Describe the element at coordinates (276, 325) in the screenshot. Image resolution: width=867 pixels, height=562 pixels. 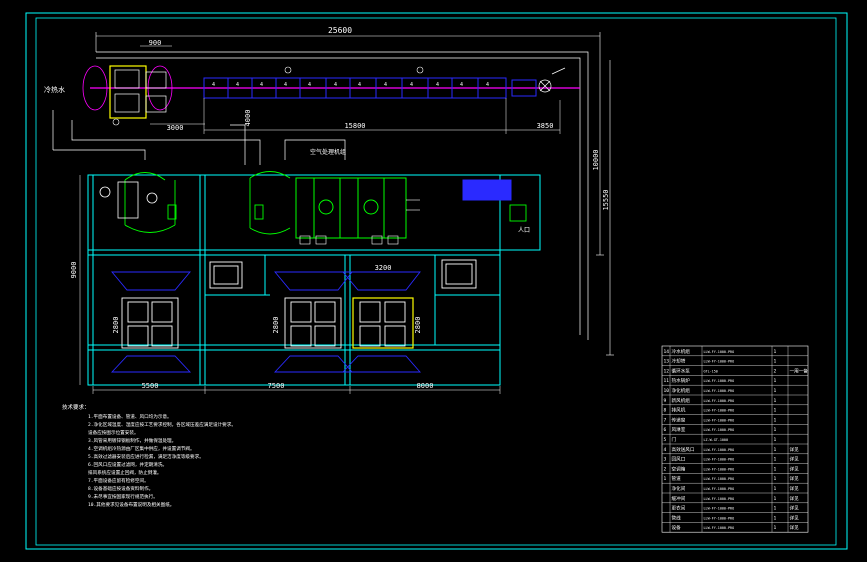
I see `dim-2800-mid: 2800` at that location.